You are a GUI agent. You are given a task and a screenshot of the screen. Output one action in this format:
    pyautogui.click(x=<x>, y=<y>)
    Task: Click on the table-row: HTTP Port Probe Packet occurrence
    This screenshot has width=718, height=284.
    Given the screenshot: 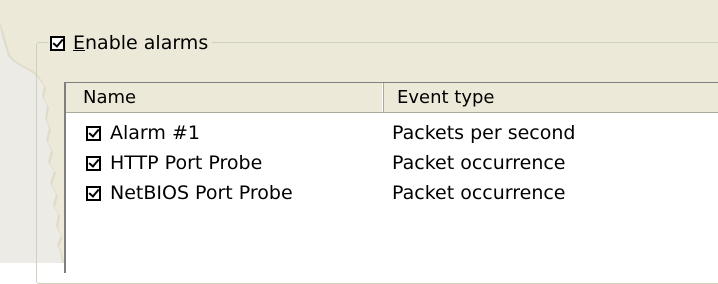 What is the action you would take?
    pyautogui.click(x=392, y=163)
    